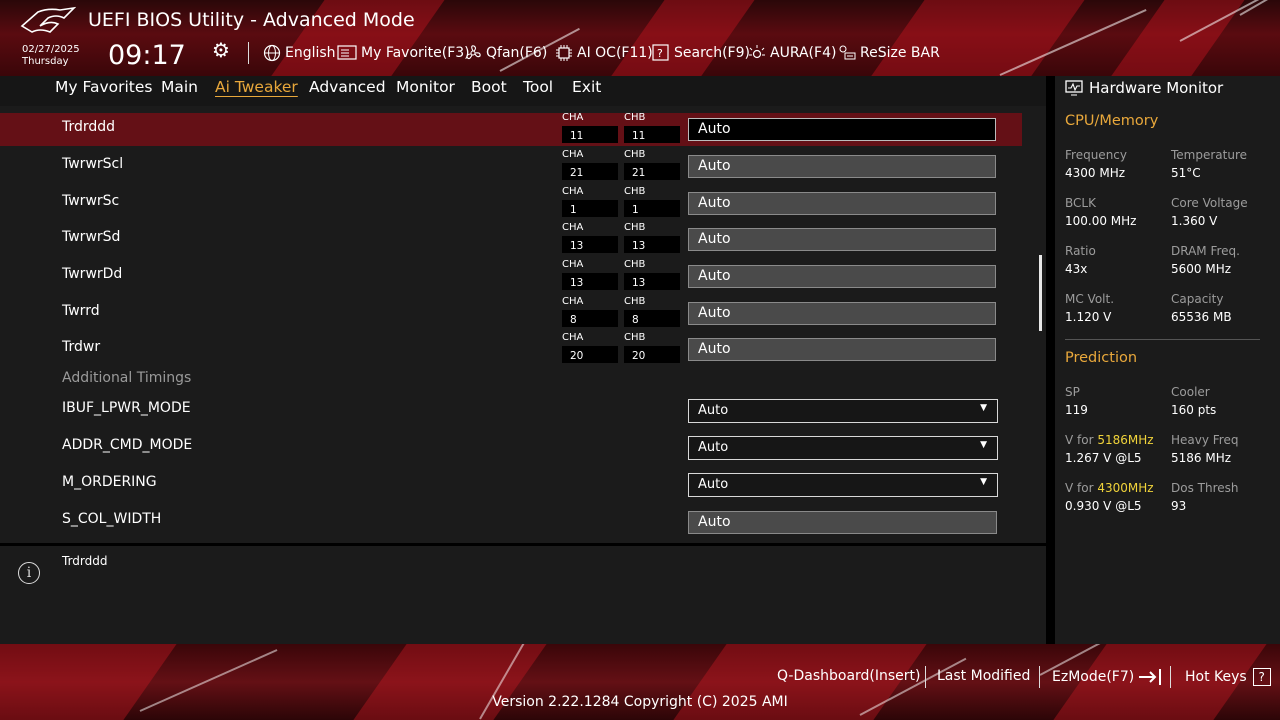 The width and height of the screenshot is (1280, 720). I want to click on setting-row-twrrd: Twrrd CHA CHB 8 8 Auto, so click(511, 313).